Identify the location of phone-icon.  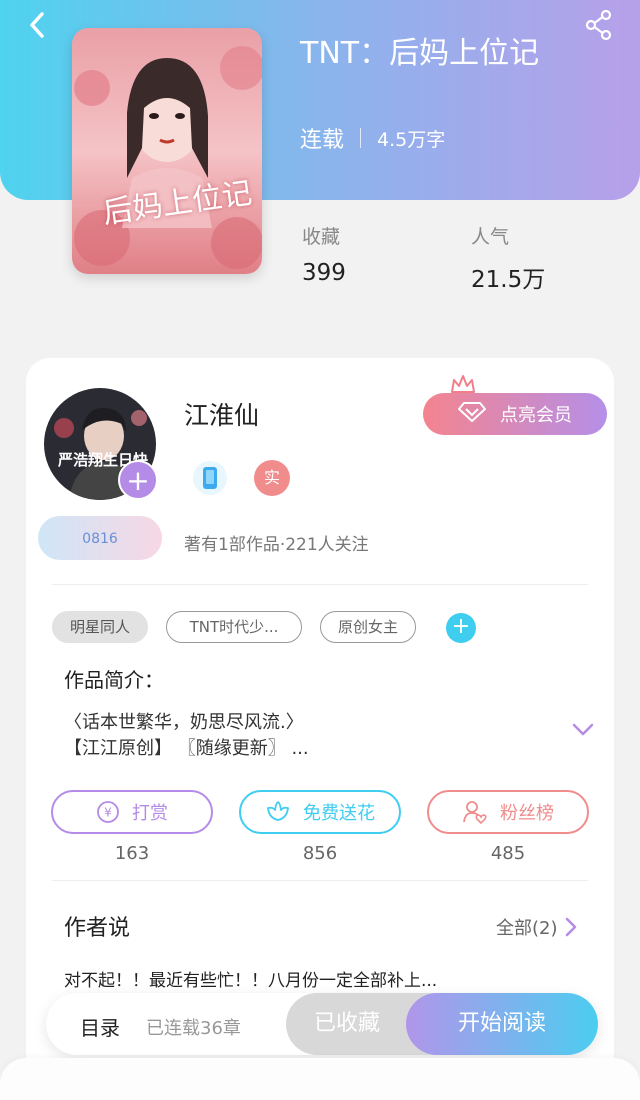
(210, 478).